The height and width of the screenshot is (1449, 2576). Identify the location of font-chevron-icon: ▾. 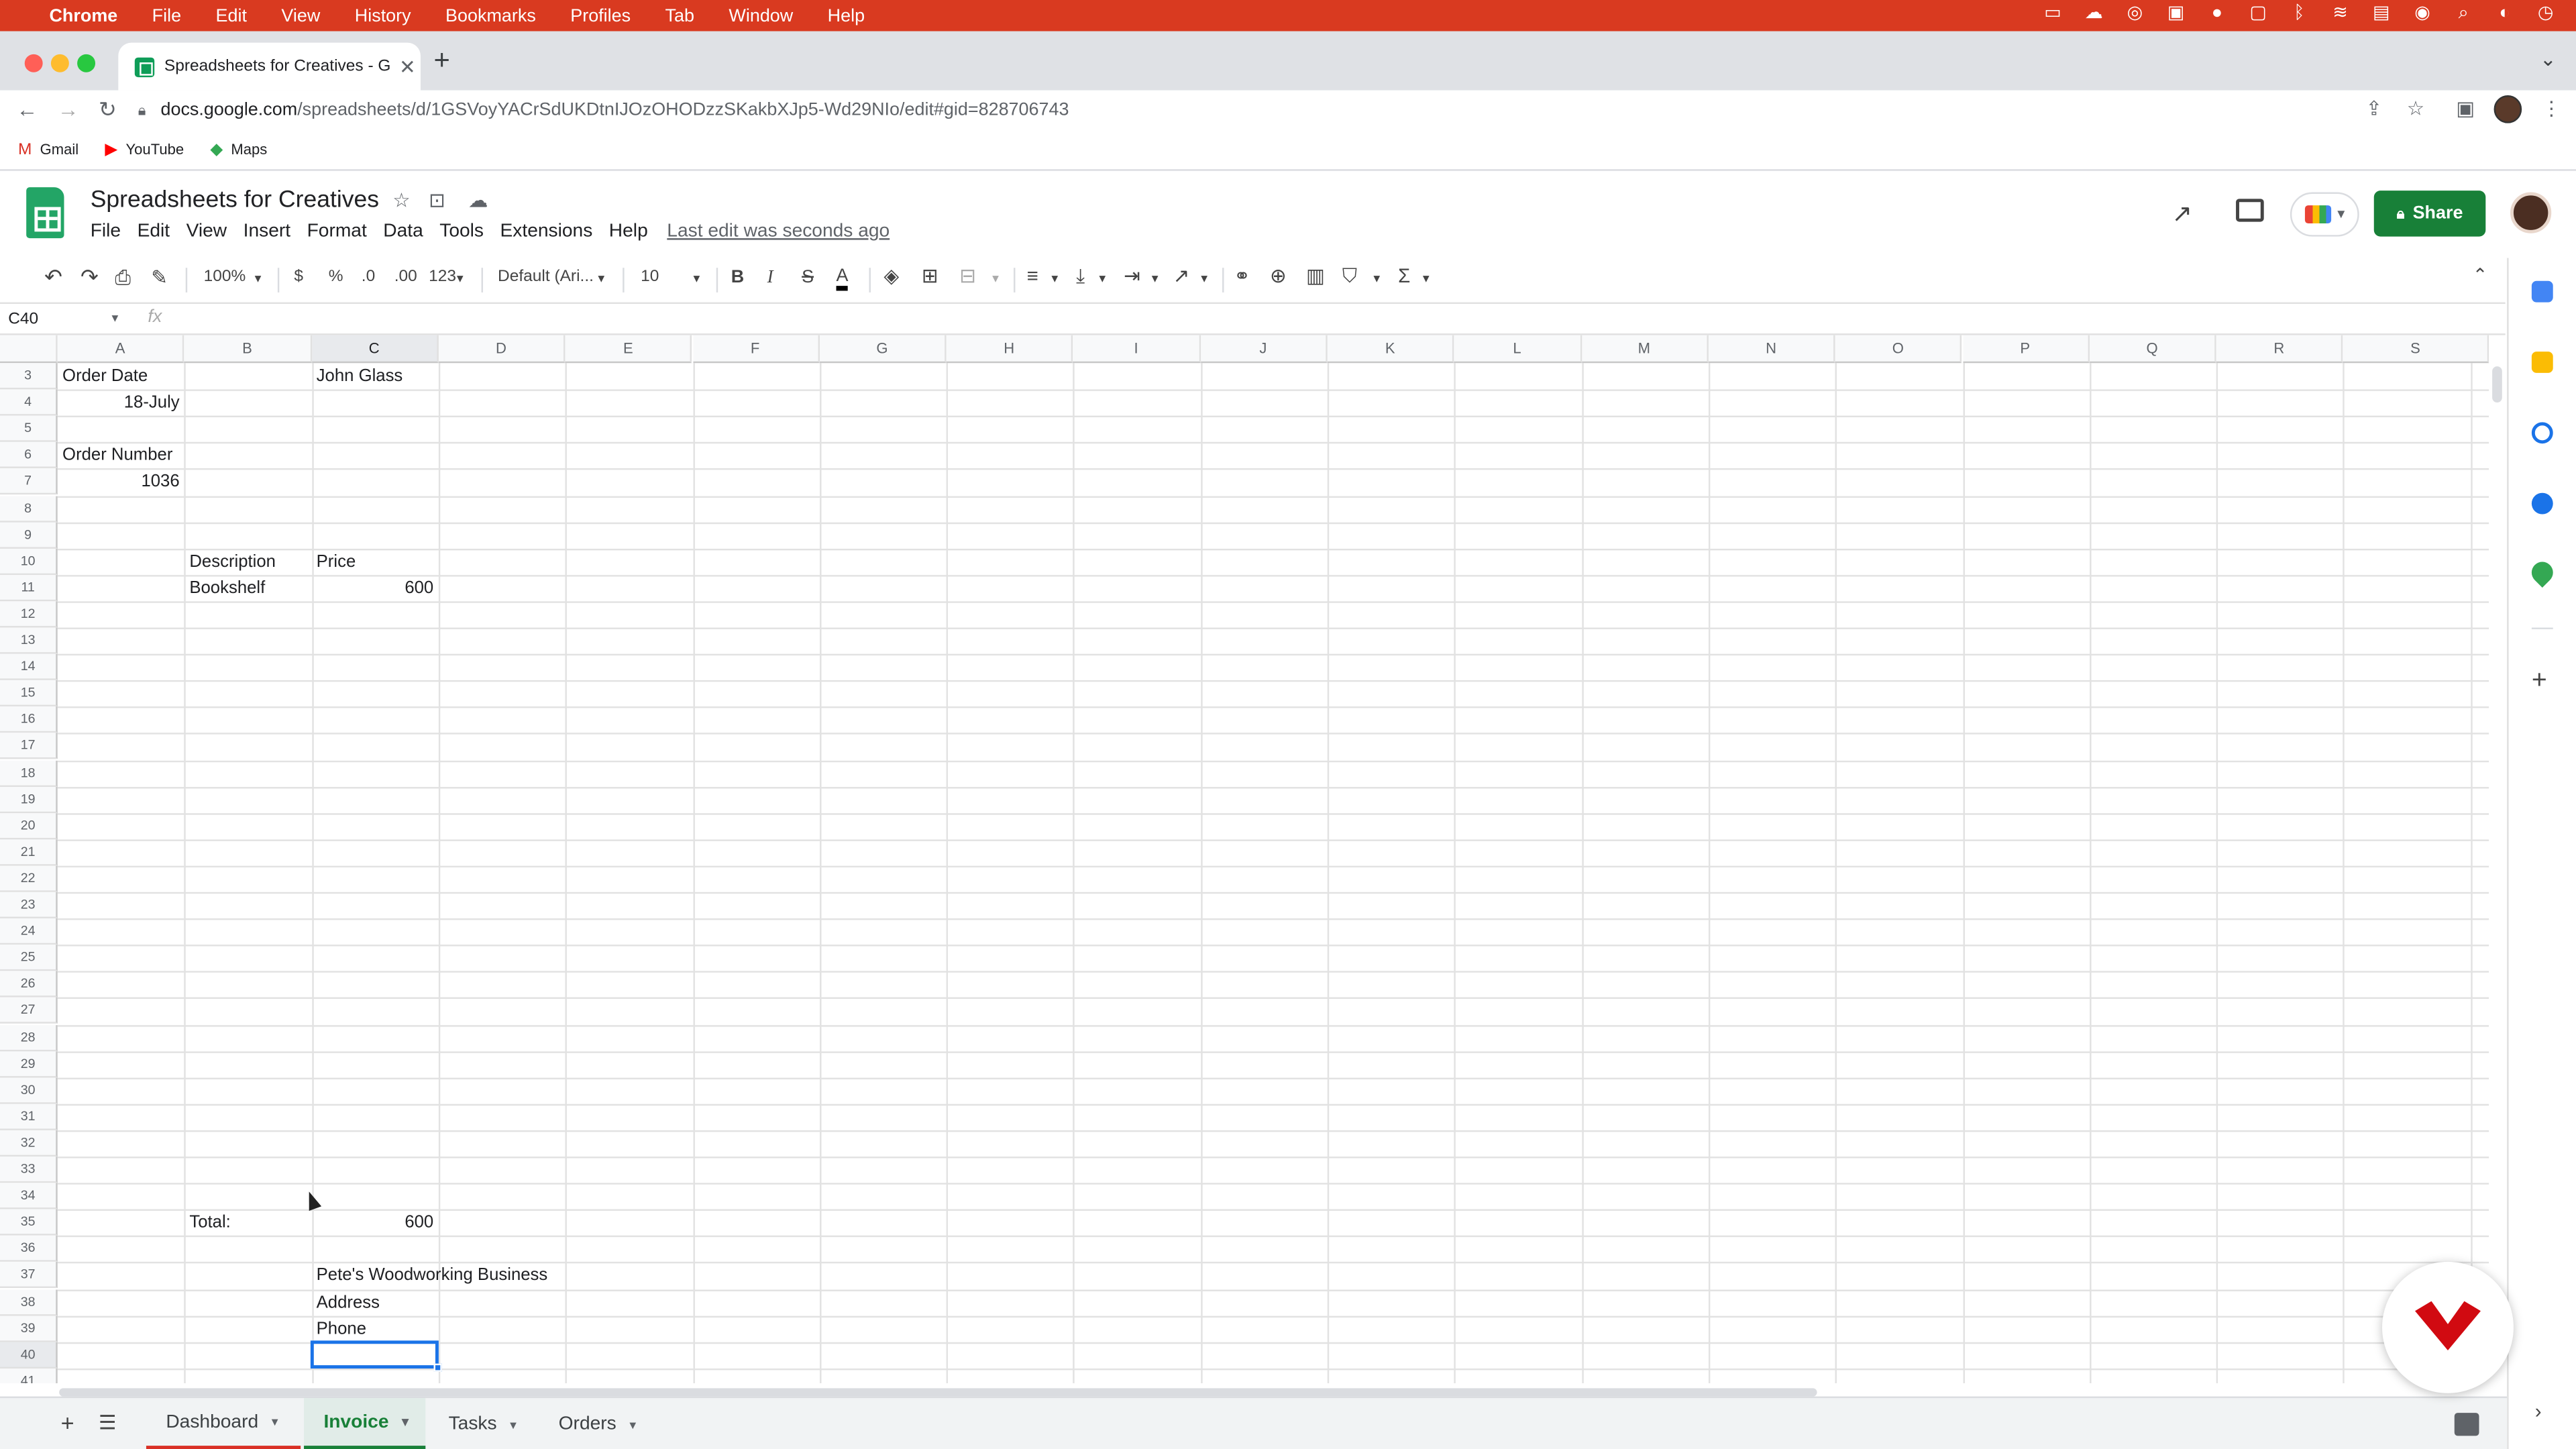
(601, 278).